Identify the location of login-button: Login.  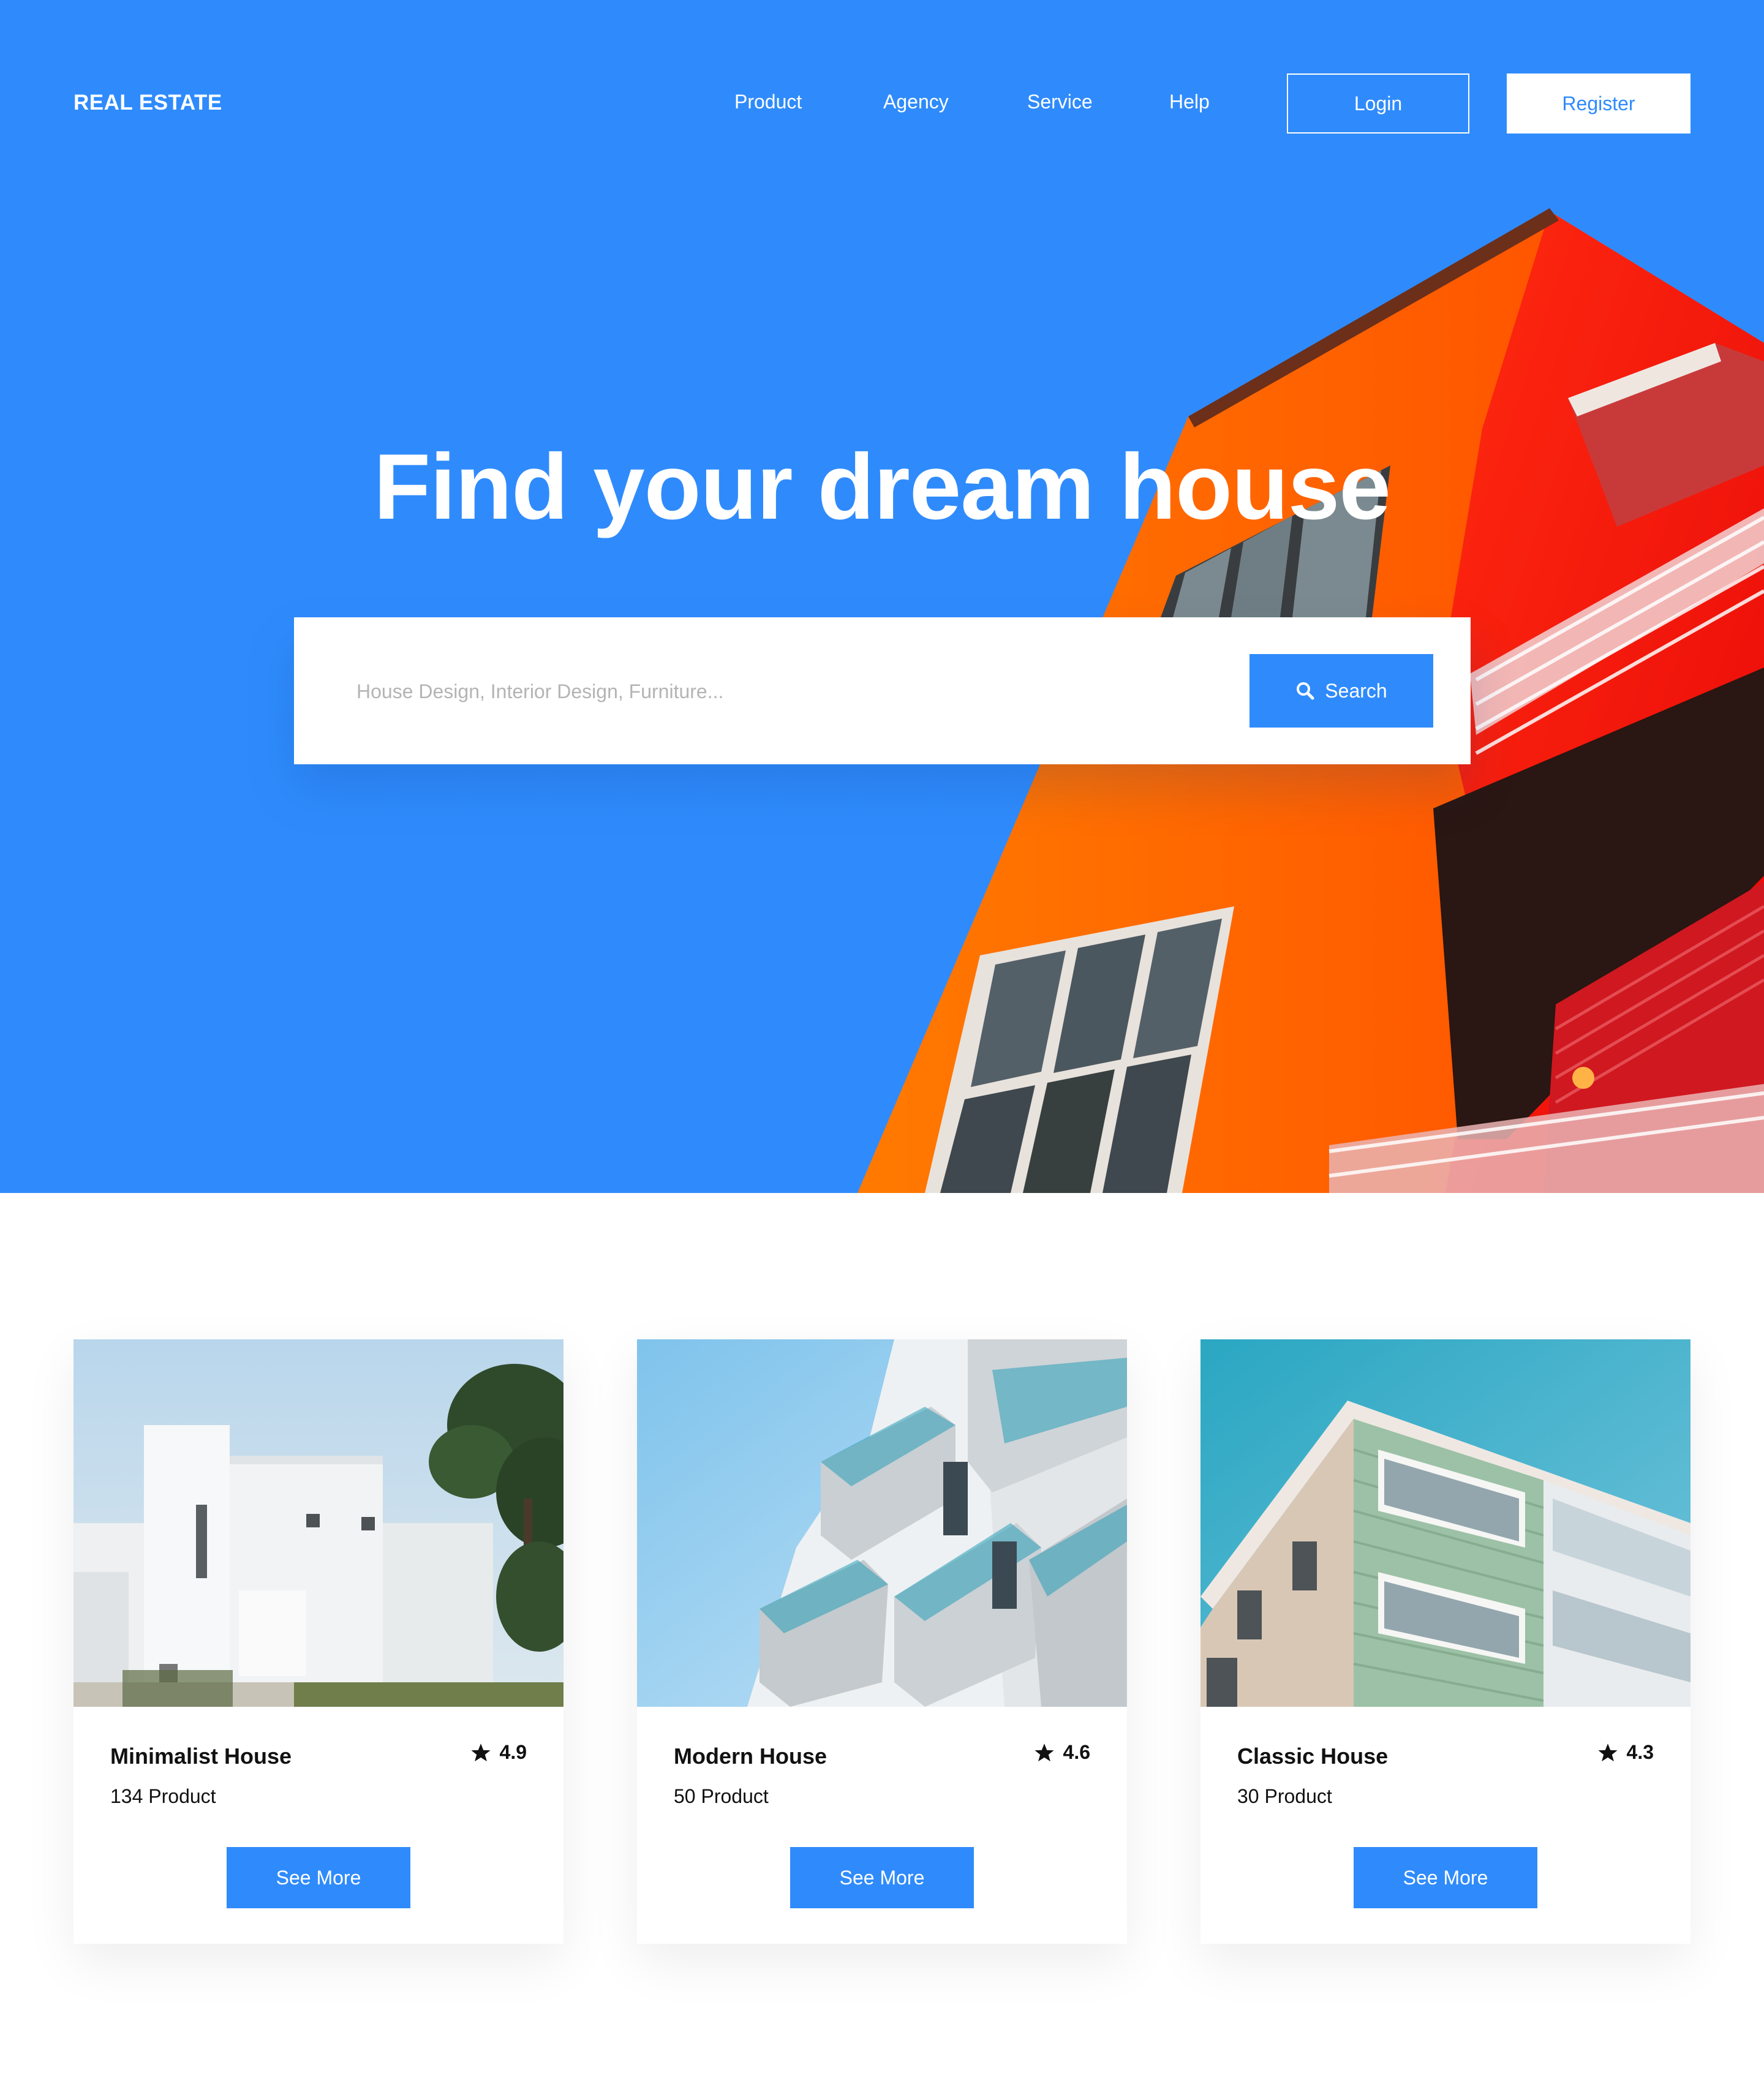
(1378, 103).